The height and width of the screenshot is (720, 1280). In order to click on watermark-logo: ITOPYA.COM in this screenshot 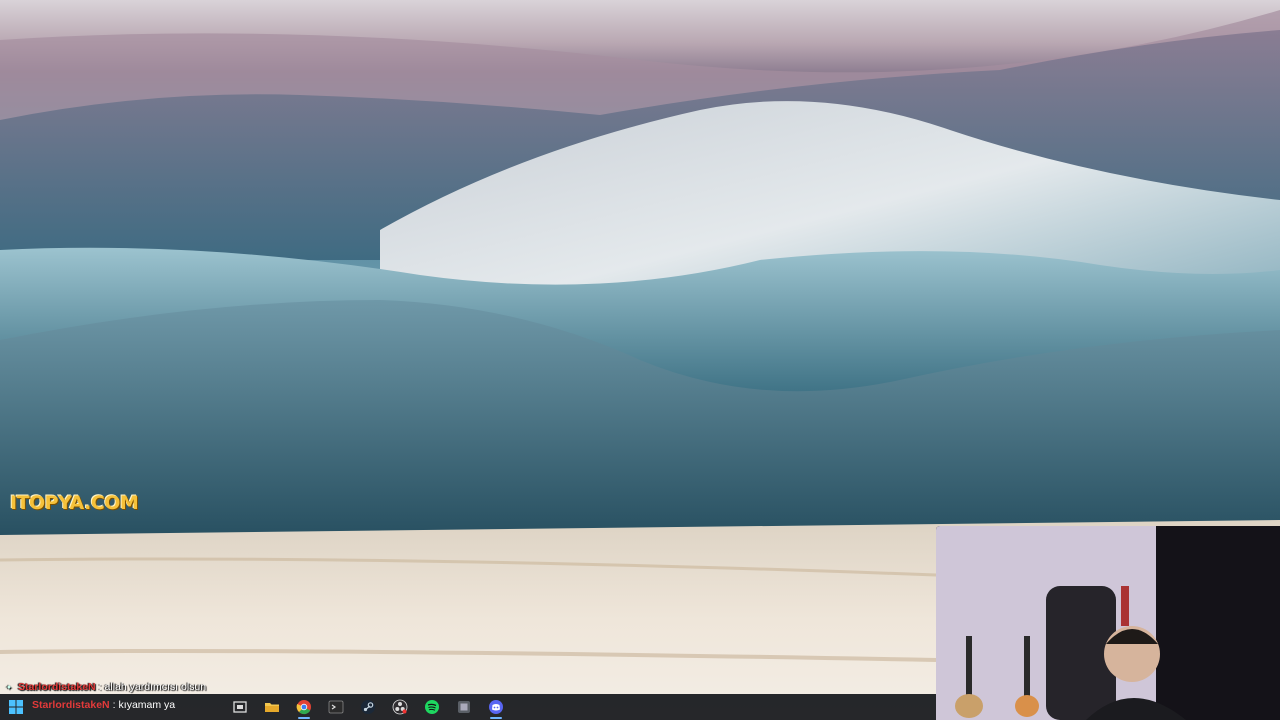, I will do `click(74, 503)`.